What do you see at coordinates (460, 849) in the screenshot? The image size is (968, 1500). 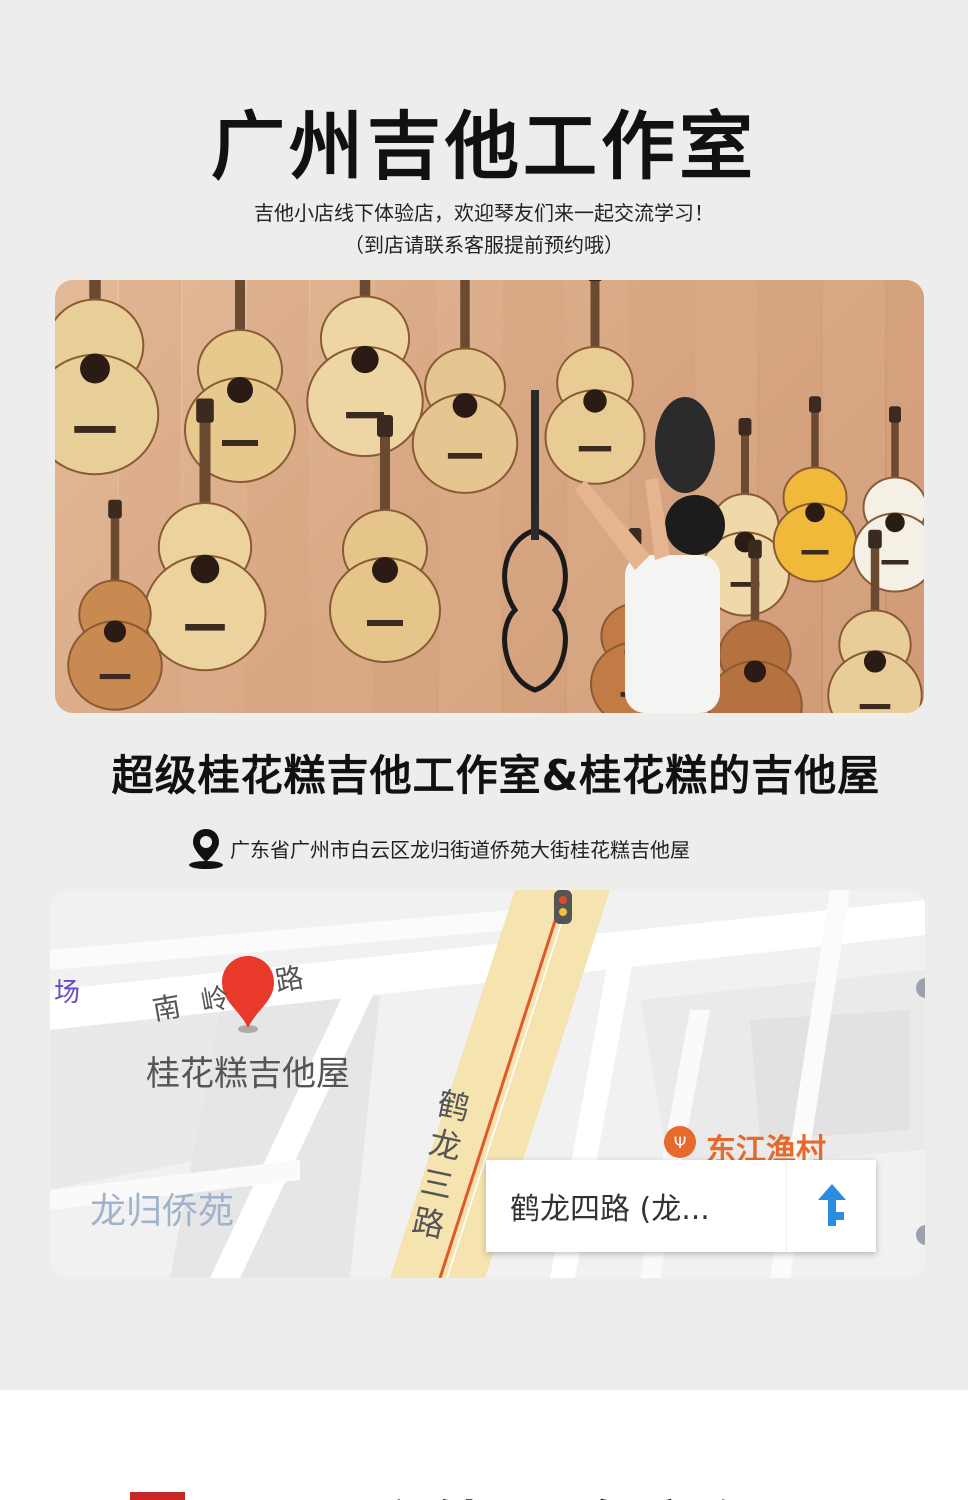 I see `address-text: 广东省广州市白云区龙归街道侨苑大街桂花糕吉他屋` at bounding box center [460, 849].